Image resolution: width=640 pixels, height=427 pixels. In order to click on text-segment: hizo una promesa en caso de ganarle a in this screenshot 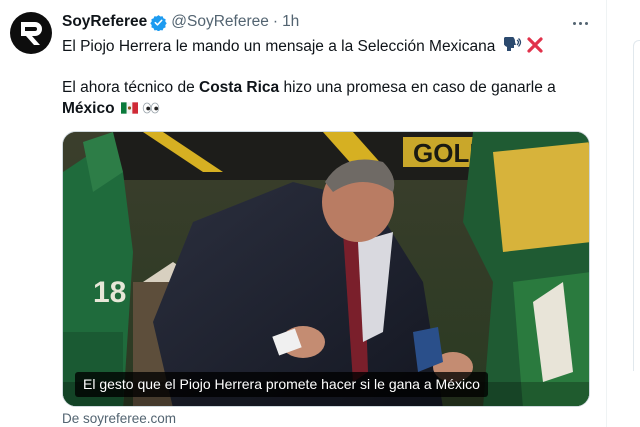, I will do `click(417, 87)`.